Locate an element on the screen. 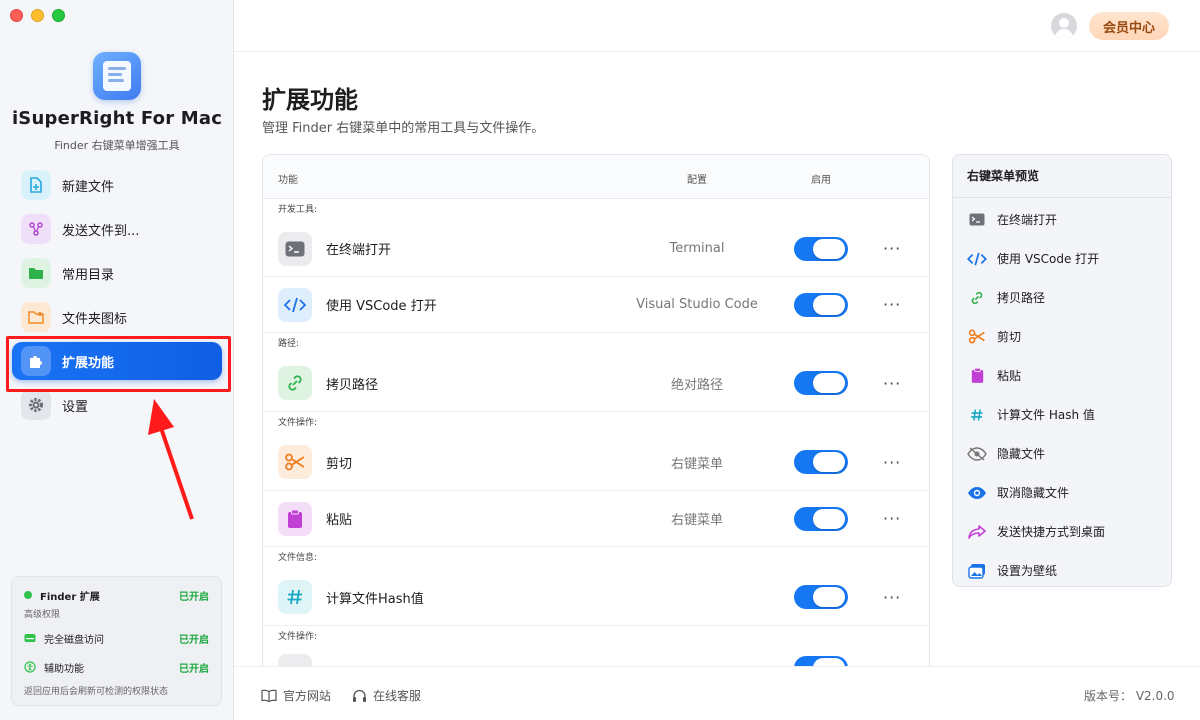 This screenshot has width=1200, height=720. sidebar-item-label: 文件夹图标 is located at coordinates (95, 319).